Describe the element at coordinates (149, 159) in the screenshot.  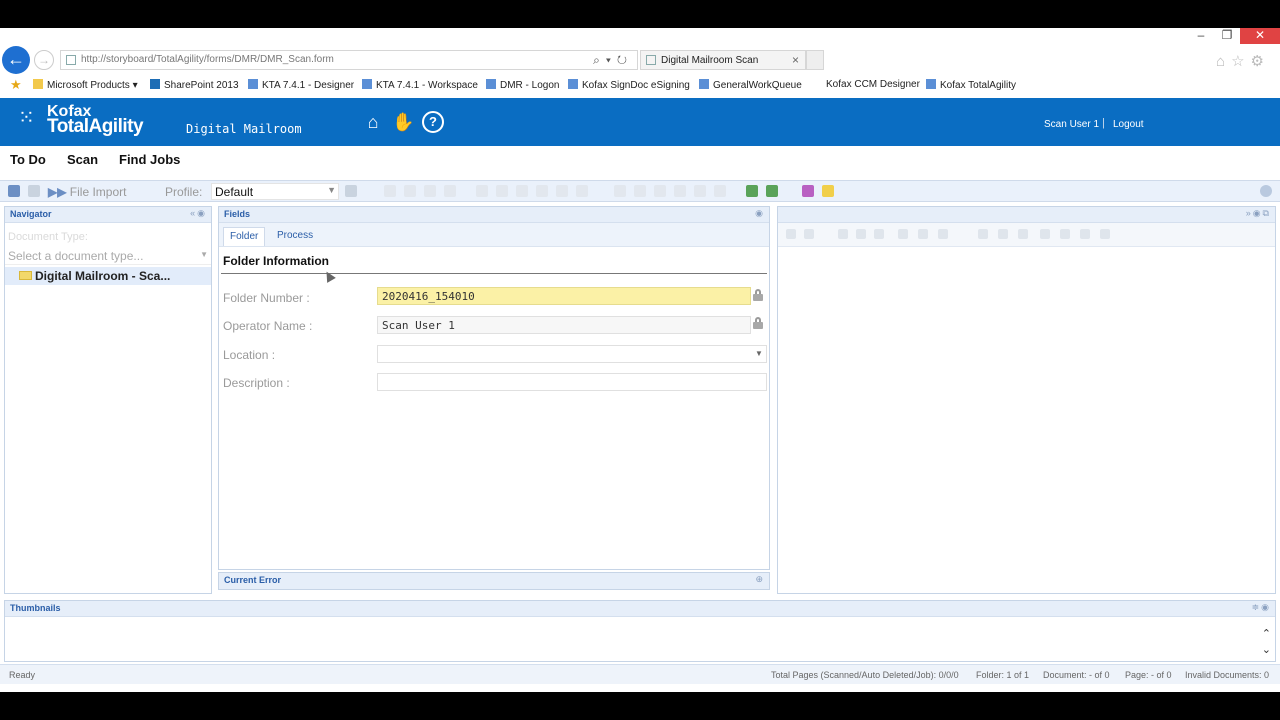
I see `menu-find-jobs: Find Jobs` at that location.